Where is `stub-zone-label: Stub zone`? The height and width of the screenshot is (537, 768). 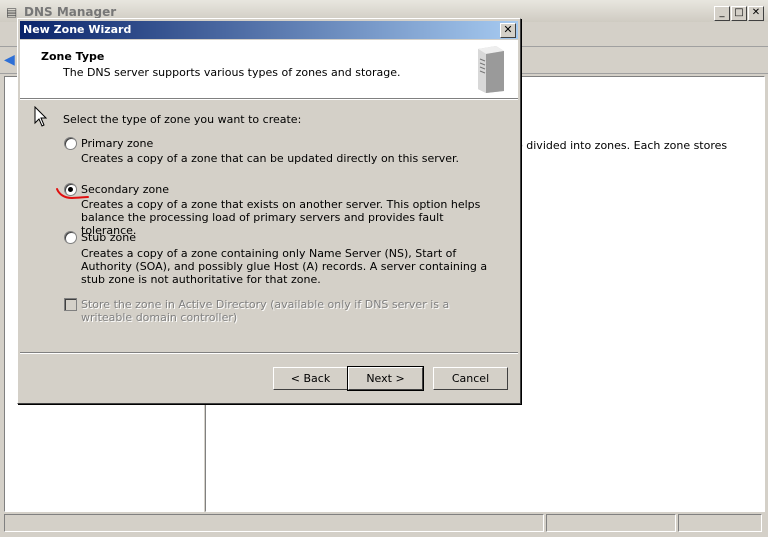
stub-zone-label: Stub zone is located at coordinates (108, 237).